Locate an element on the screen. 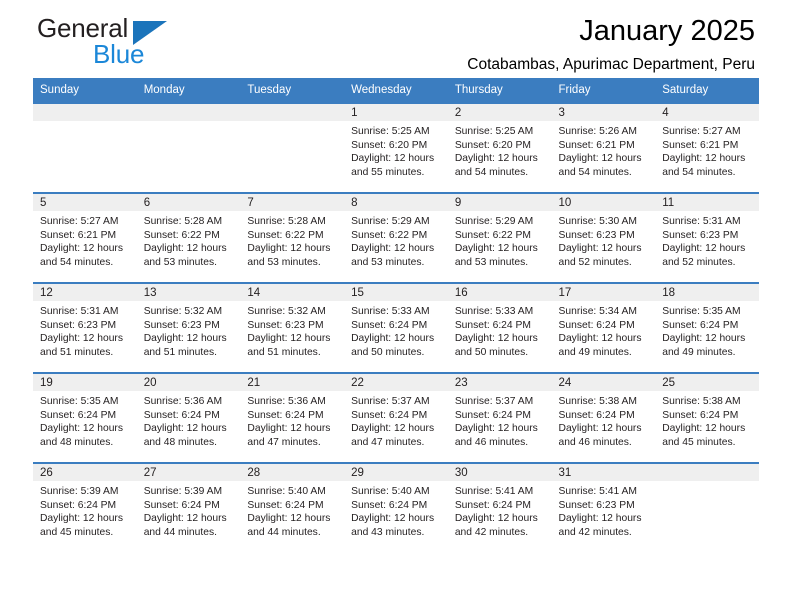 The height and width of the screenshot is (612, 792). day-number: 29 is located at coordinates (396, 472).